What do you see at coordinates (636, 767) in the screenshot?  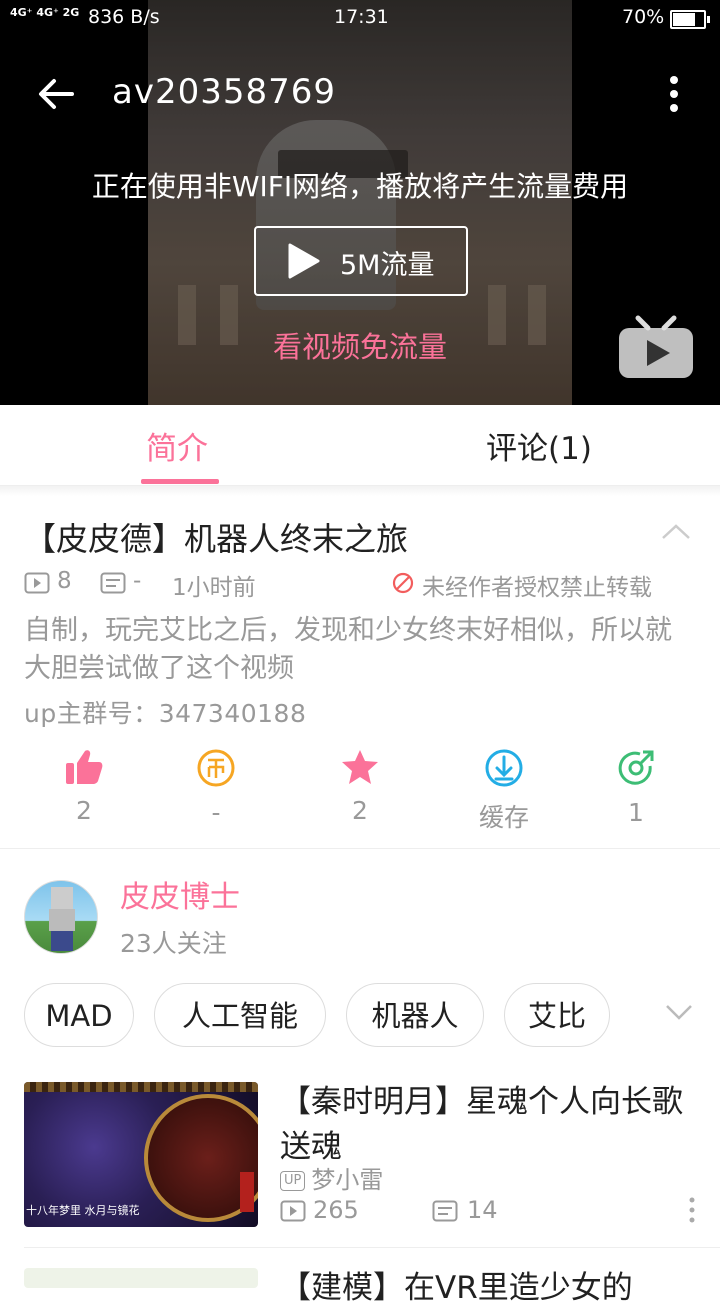 I see `share-icon` at bounding box center [636, 767].